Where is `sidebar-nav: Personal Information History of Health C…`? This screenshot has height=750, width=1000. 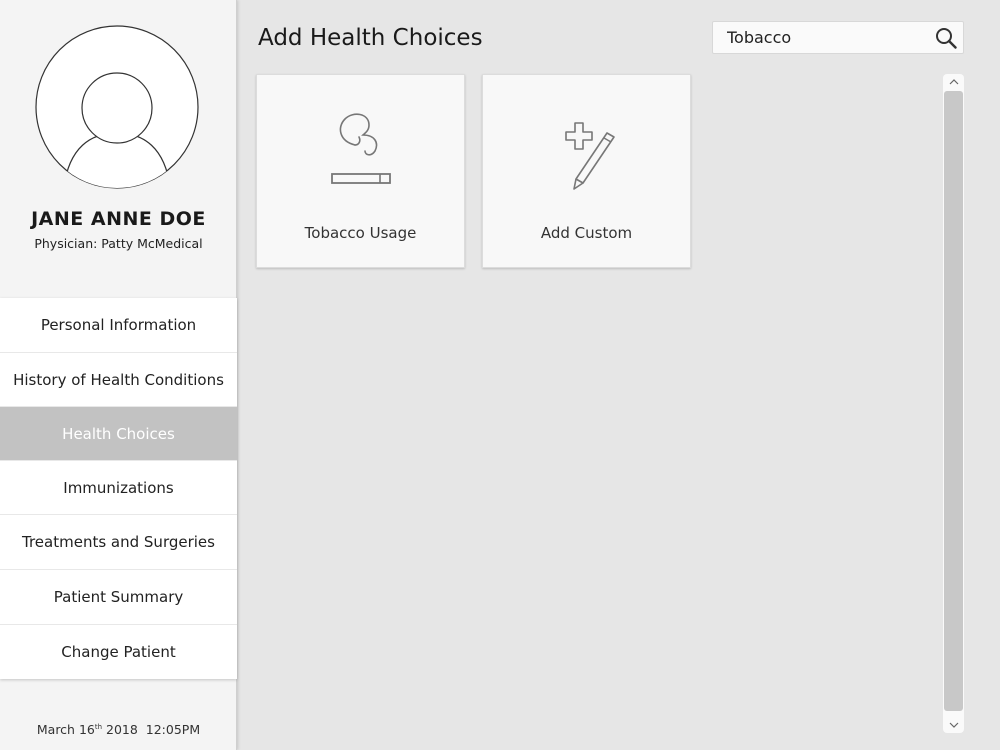 sidebar-nav: Personal Information History of Health C… is located at coordinates (118, 488).